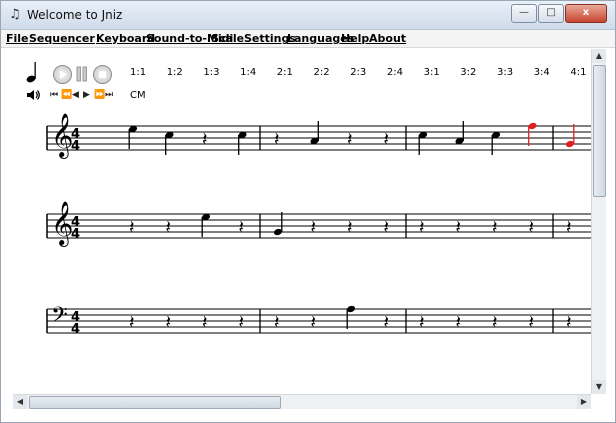 The image size is (616, 423). I want to click on menu-sequencer: Sequencer, so click(62, 38).